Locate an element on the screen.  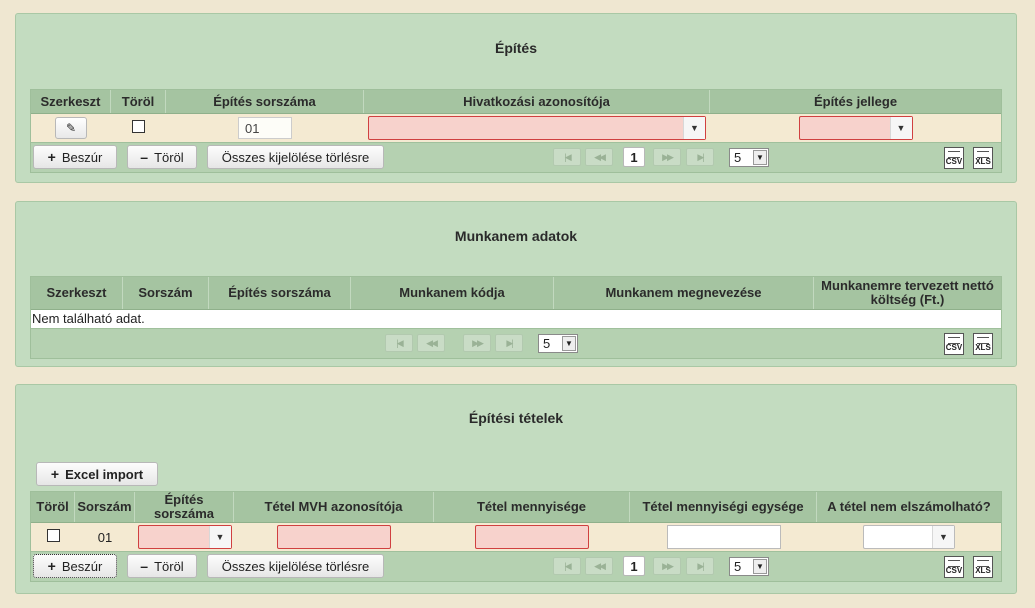
edit-button: ✎ is located at coordinates (71, 128).